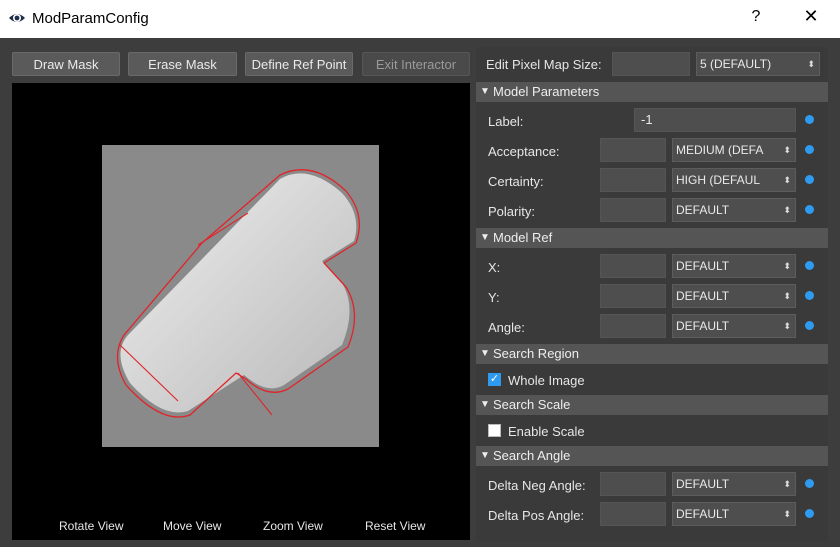  Describe the element at coordinates (809, 483) in the screenshot. I see `delta-neg-angle-status-dot` at that location.